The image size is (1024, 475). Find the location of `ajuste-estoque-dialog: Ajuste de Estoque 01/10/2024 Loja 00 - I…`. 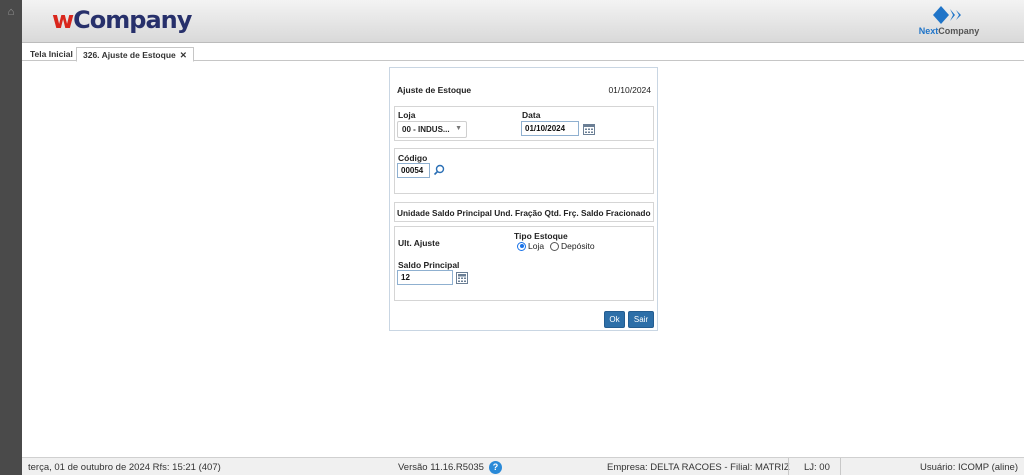

ajuste-estoque-dialog: Ajuste de Estoque 01/10/2024 Loja 00 - I… is located at coordinates (523, 199).